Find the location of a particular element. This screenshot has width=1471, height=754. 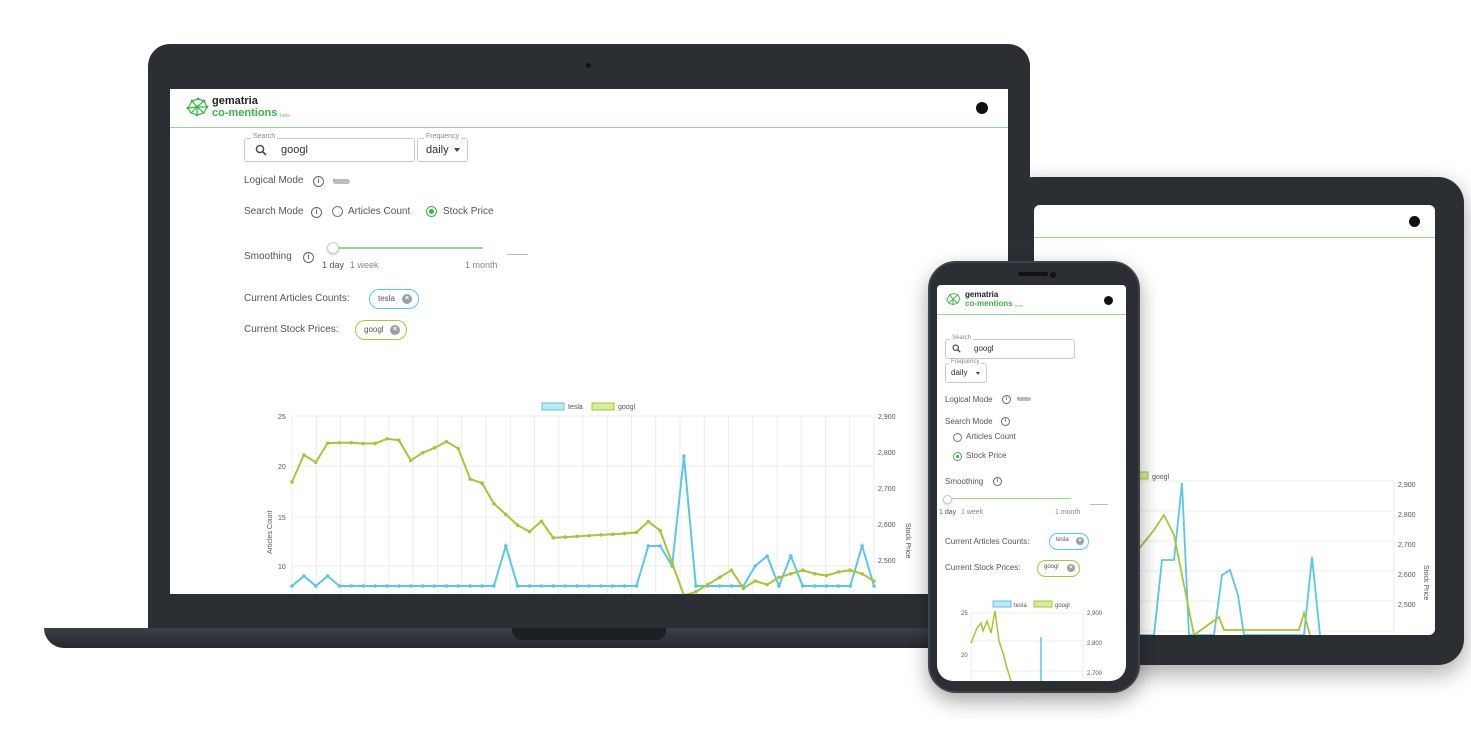

tesla-chip: tesla × is located at coordinates (1069, 541).